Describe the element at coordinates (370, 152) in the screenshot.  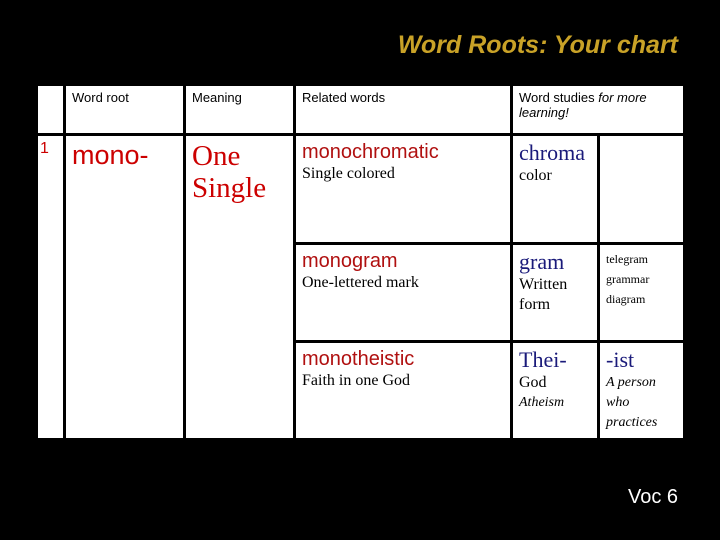
I see `related-word: monochromatic` at that location.